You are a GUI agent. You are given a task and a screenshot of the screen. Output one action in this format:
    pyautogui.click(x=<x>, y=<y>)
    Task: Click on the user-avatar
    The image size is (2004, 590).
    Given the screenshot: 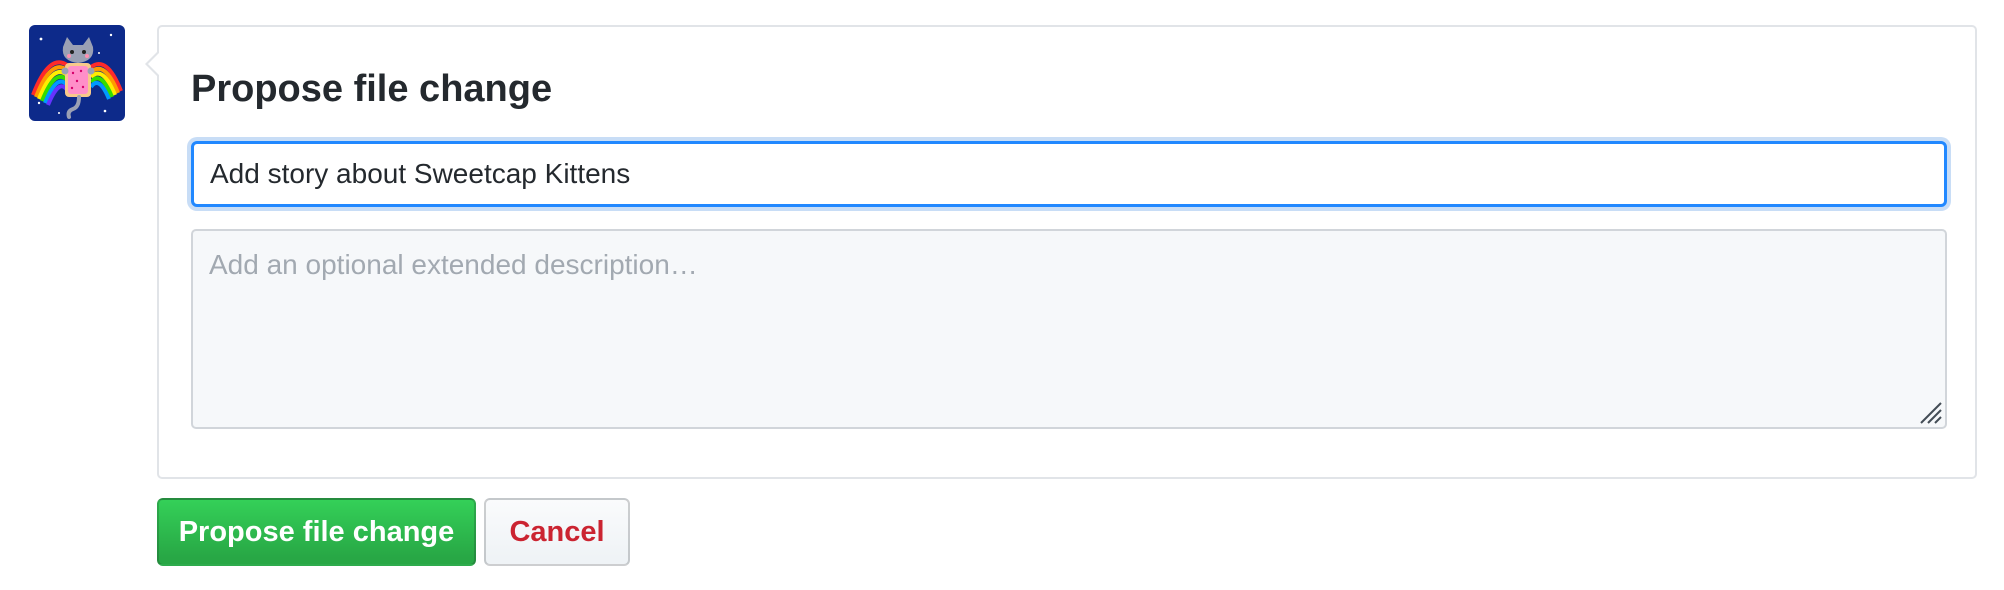 What is the action you would take?
    pyautogui.click(x=77, y=73)
    